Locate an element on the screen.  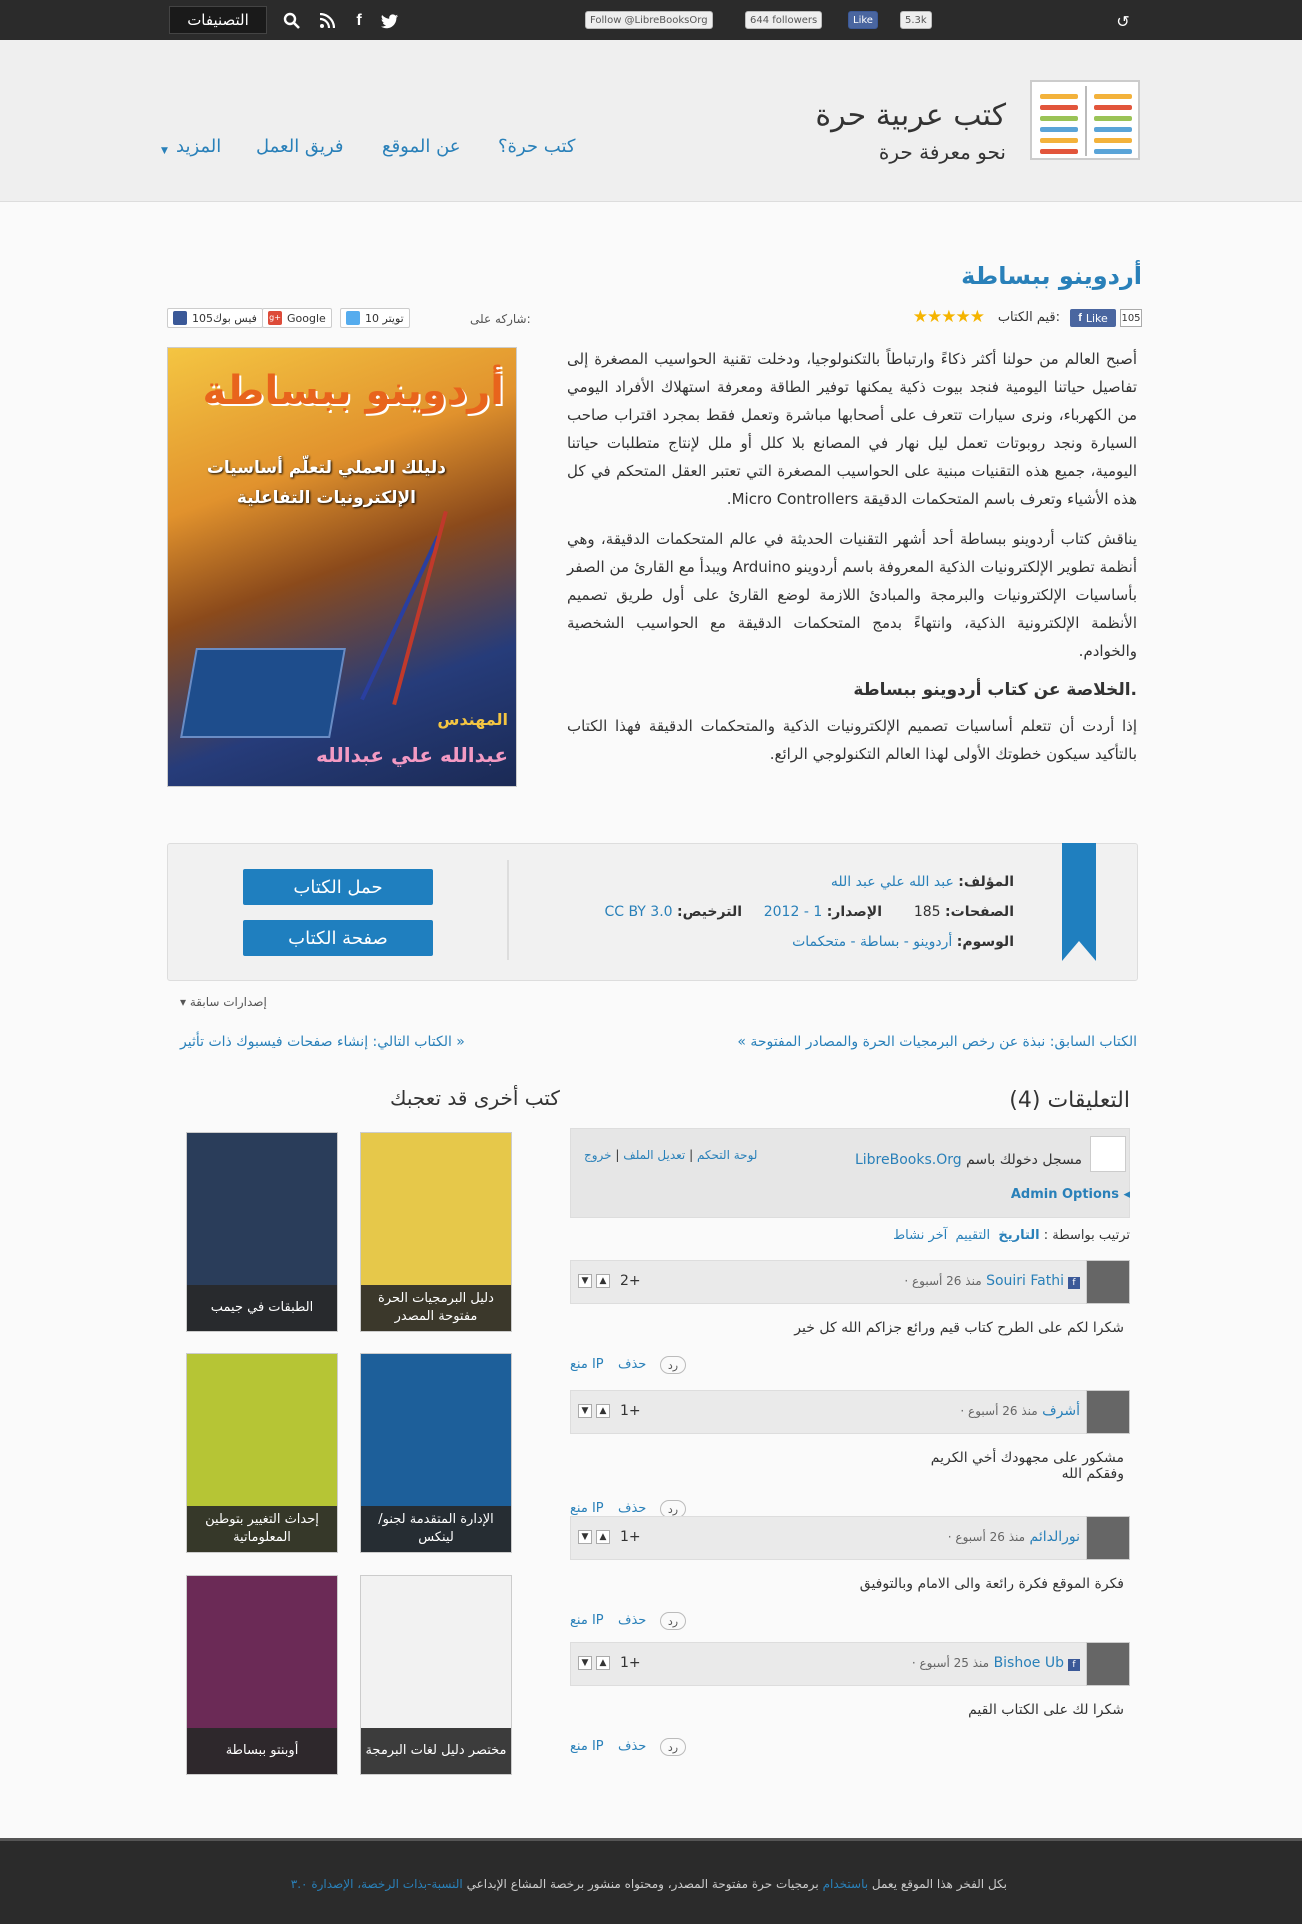
related-book-card: مختصر دليل لغات البرمجة is located at coordinates (436, 1675).